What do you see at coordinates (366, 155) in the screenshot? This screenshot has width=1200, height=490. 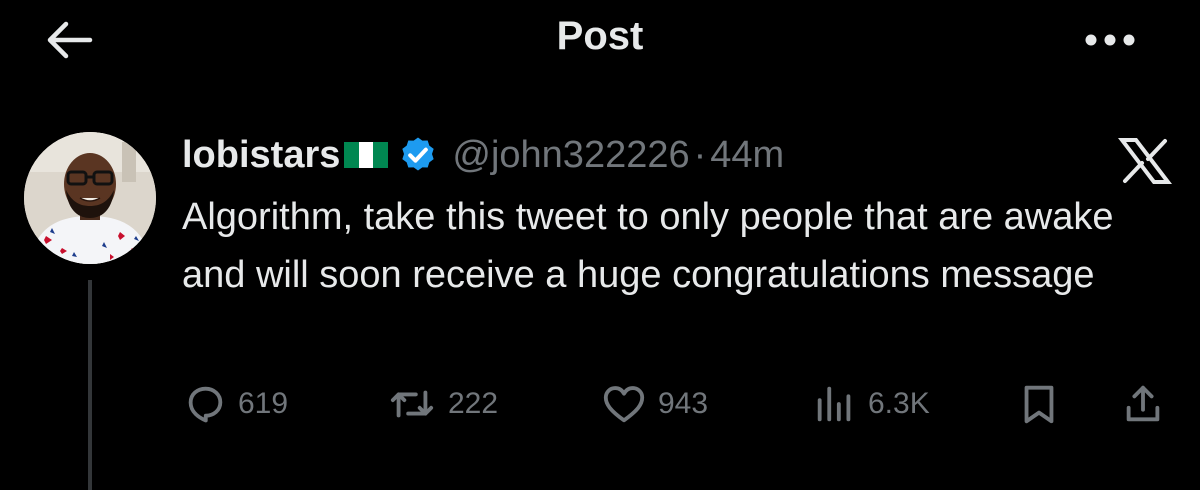 I see `nigeria-flag-icon` at bounding box center [366, 155].